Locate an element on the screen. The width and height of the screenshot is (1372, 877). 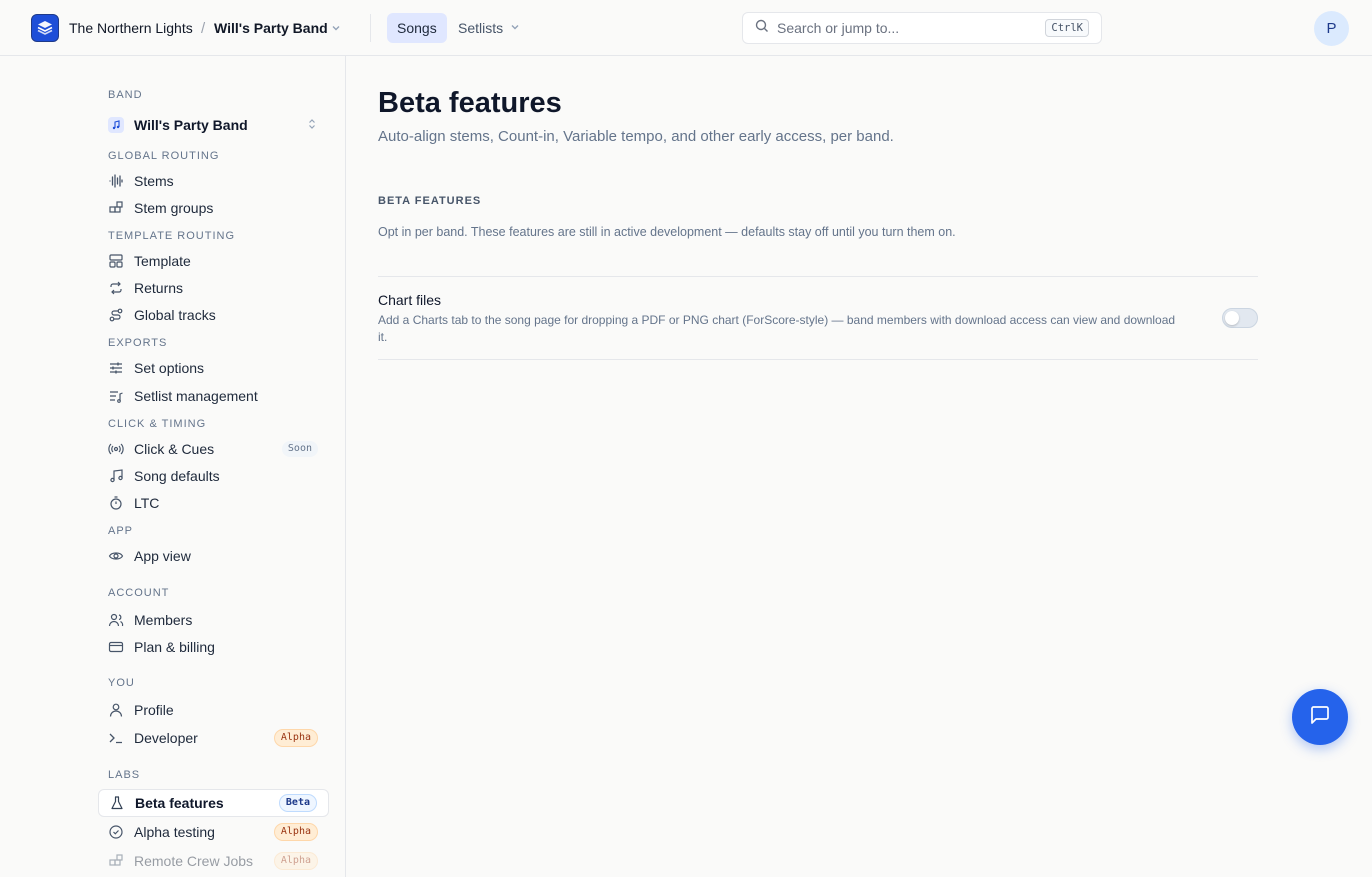
radio-broadcast-icon is located at coordinates (116, 449).